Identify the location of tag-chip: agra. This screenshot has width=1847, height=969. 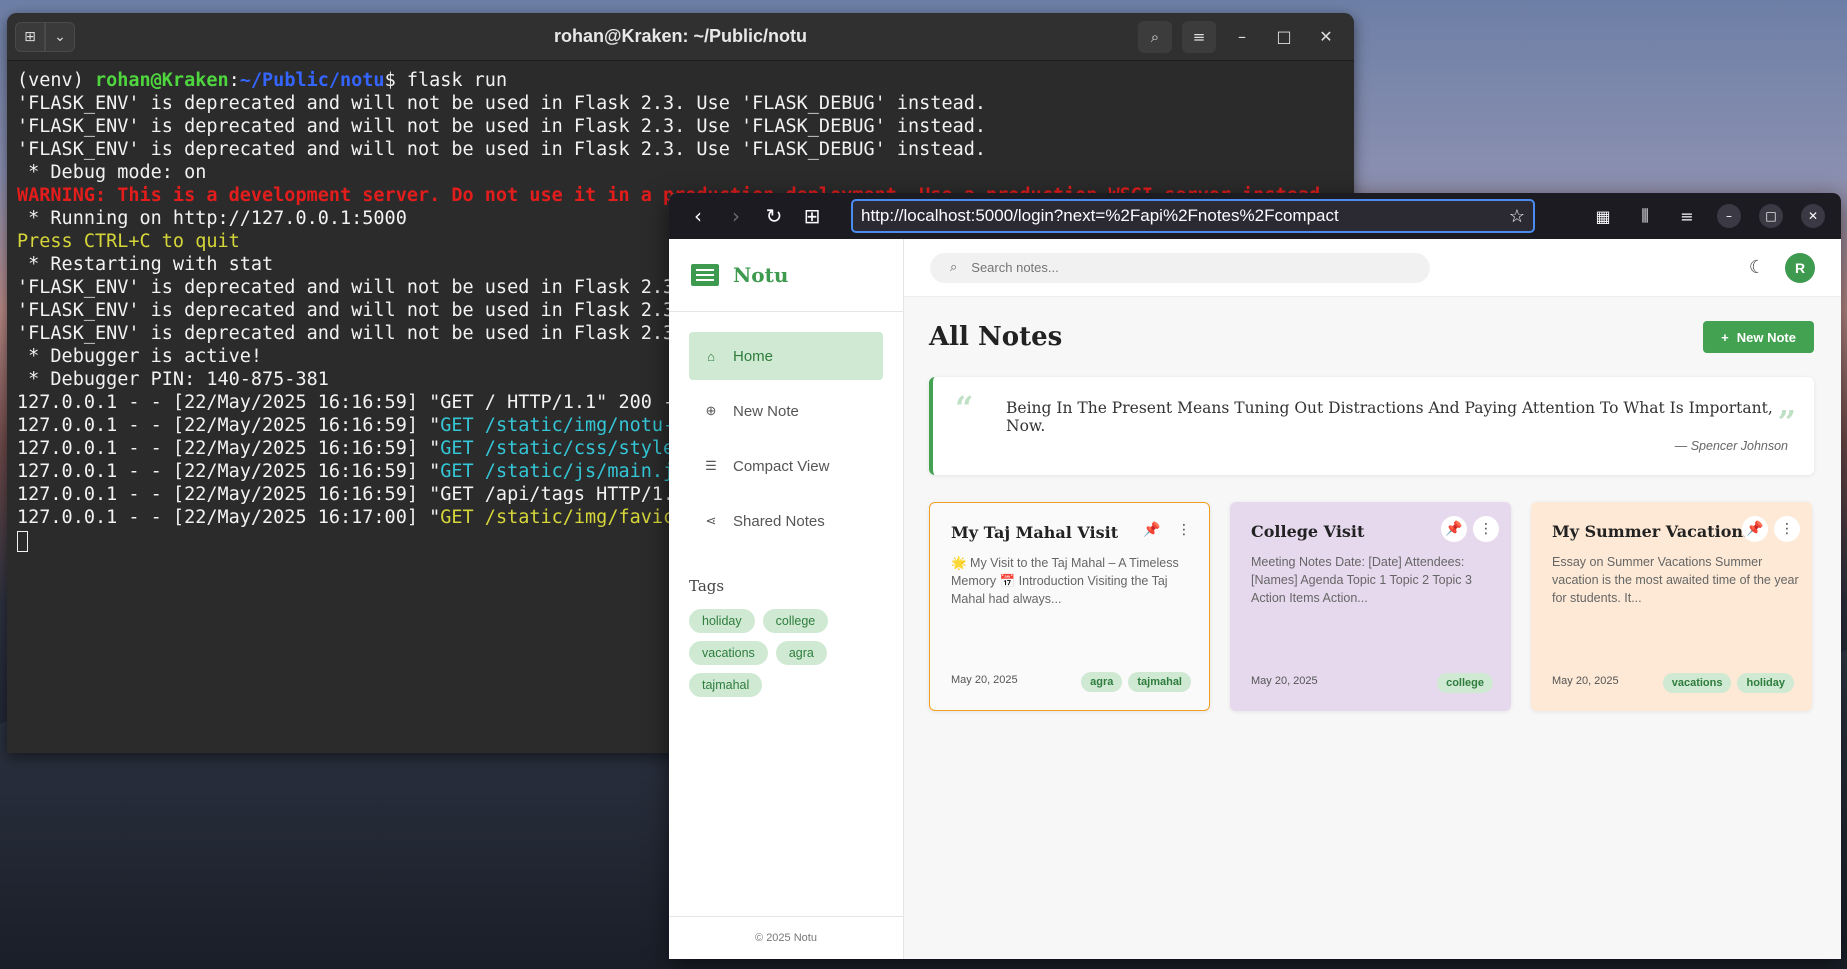
(801, 653).